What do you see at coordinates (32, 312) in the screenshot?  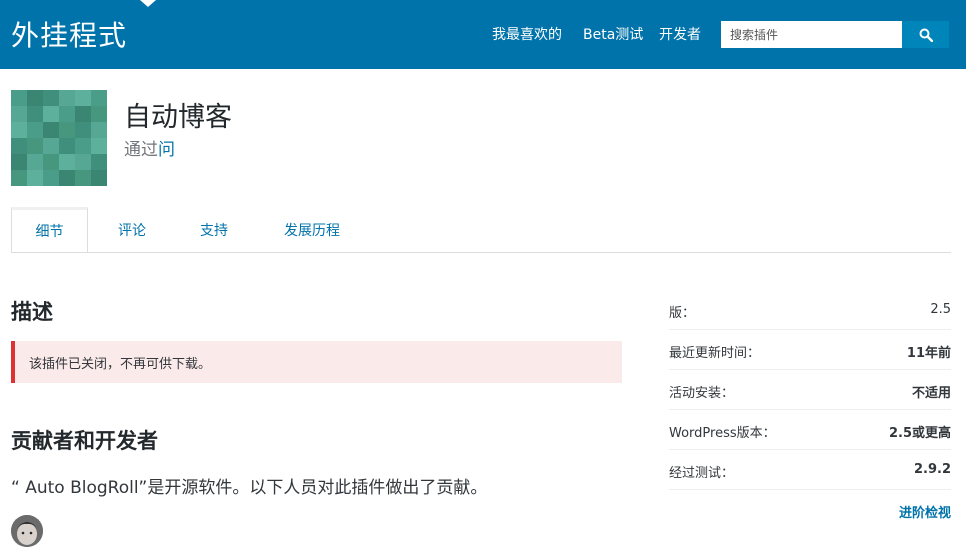 I see `description-heading: 描述` at bounding box center [32, 312].